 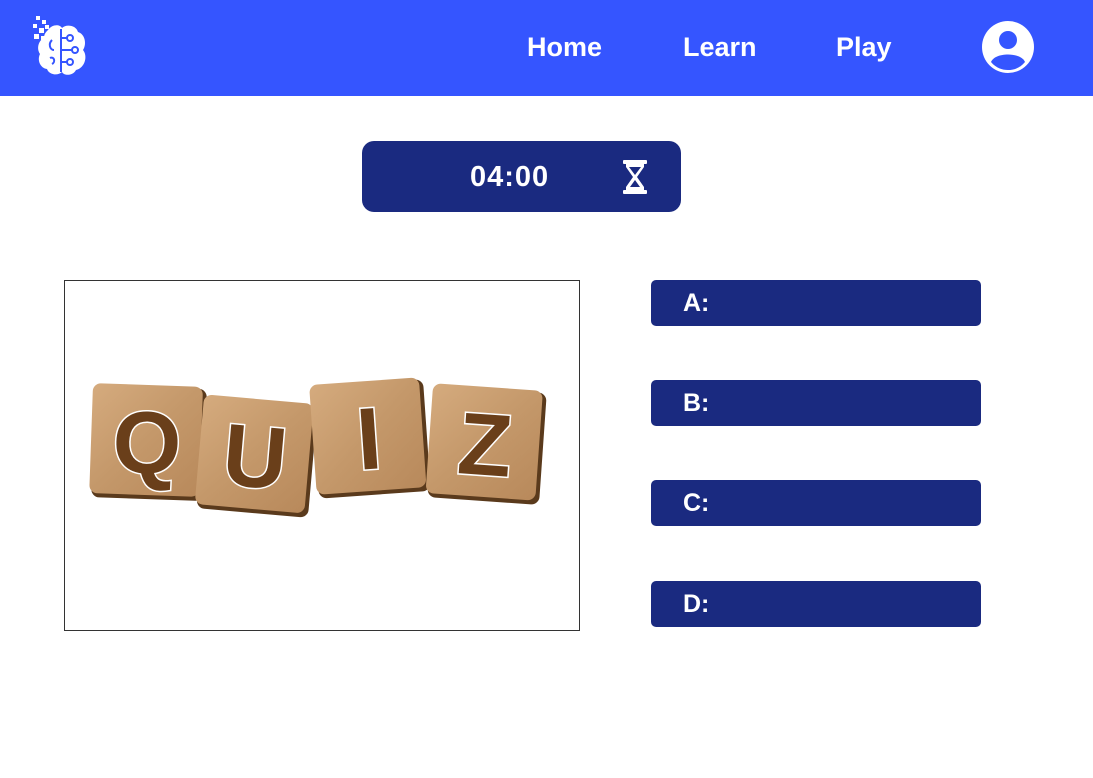 I want to click on hourglass-icon, so click(x=635, y=177).